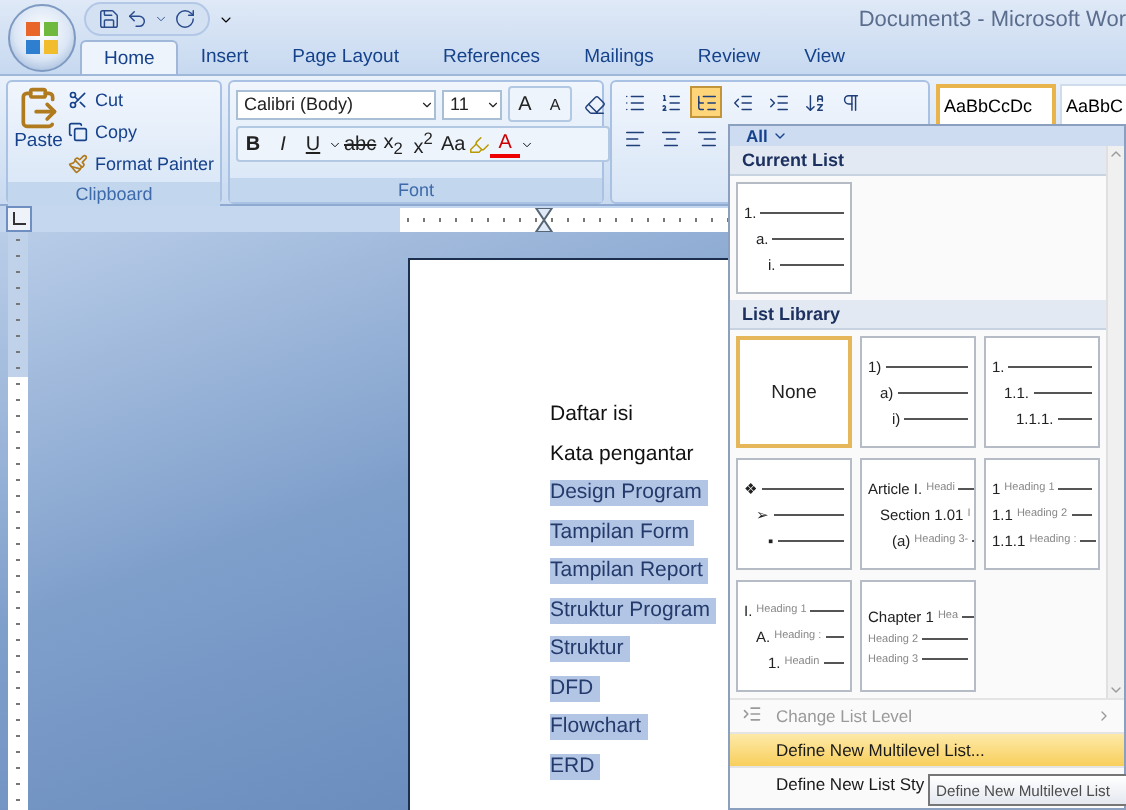 The height and width of the screenshot is (810, 1126). Describe the element at coordinates (114, 194) in the screenshot. I see `group-label: Clipboard` at that location.